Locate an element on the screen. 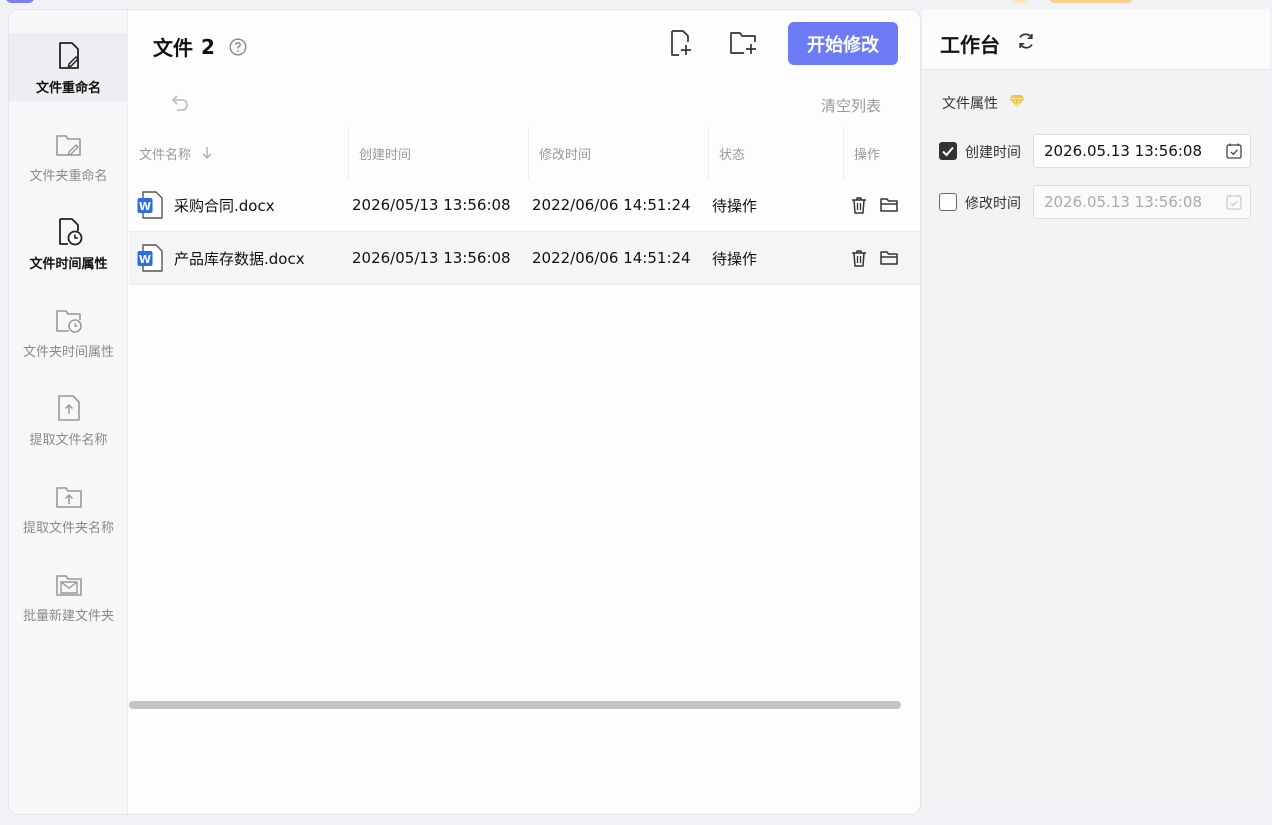 This screenshot has width=1272, height=825. horizontal-scrollbar is located at coordinates (515, 705).